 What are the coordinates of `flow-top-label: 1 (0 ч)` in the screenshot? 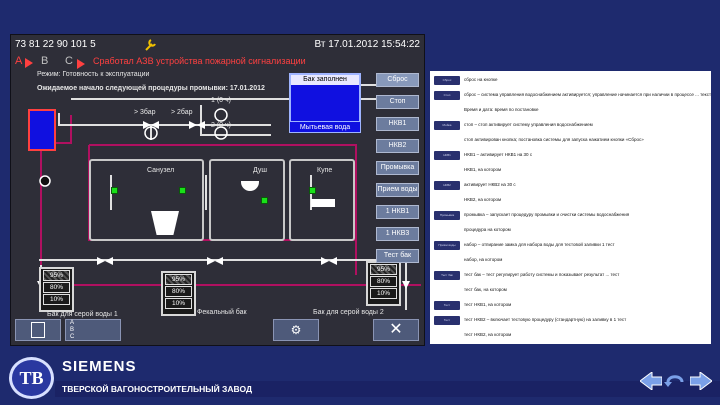 It's located at (221, 100).